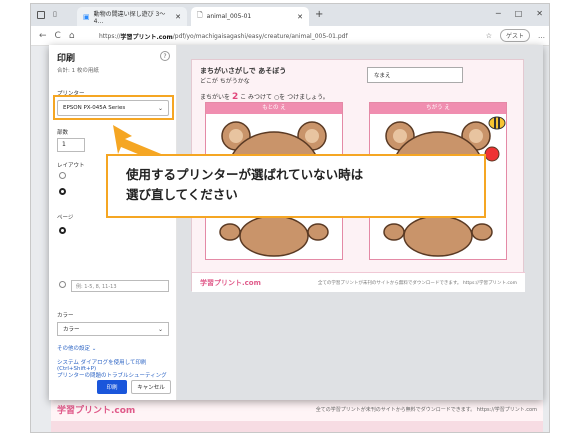  I want to click on callout-line-1: 使用するプリンターが選ばれていない時は, so click(245, 174).